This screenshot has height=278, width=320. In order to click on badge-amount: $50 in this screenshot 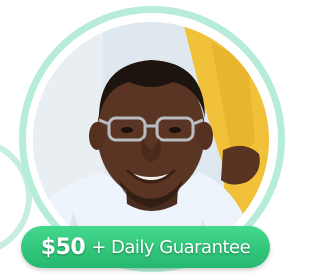, I will do `click(63, 247)`.